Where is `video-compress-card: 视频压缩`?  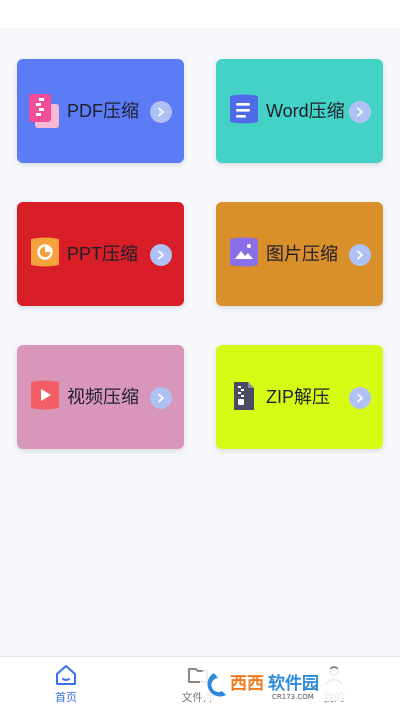 video-compress-card: 视频压缩 is located at coordinates (100, 397).